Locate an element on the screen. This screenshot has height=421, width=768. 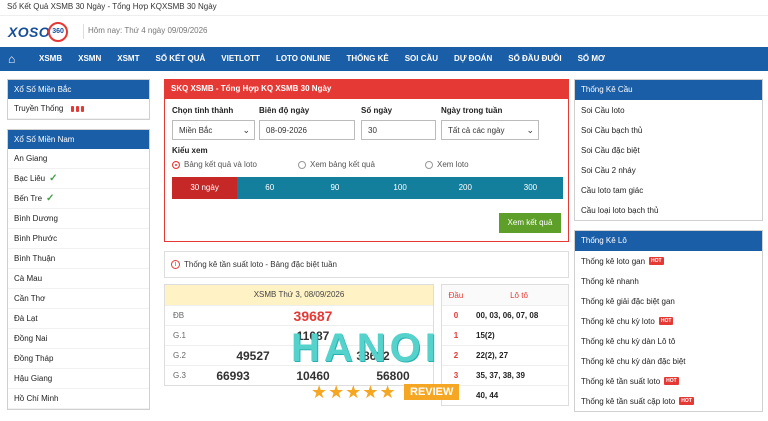
days-input: 30 is located at coordinates (398, 130).